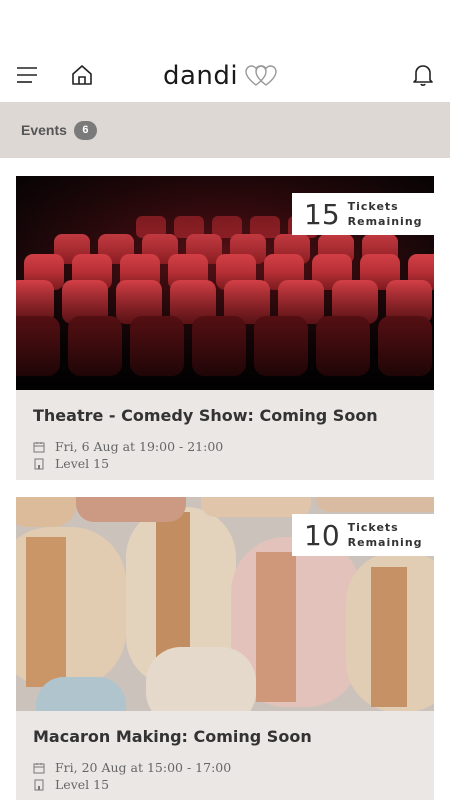 The image size is (450, 800). I want to click on dandi-logo: dandi, so click(220, 76).